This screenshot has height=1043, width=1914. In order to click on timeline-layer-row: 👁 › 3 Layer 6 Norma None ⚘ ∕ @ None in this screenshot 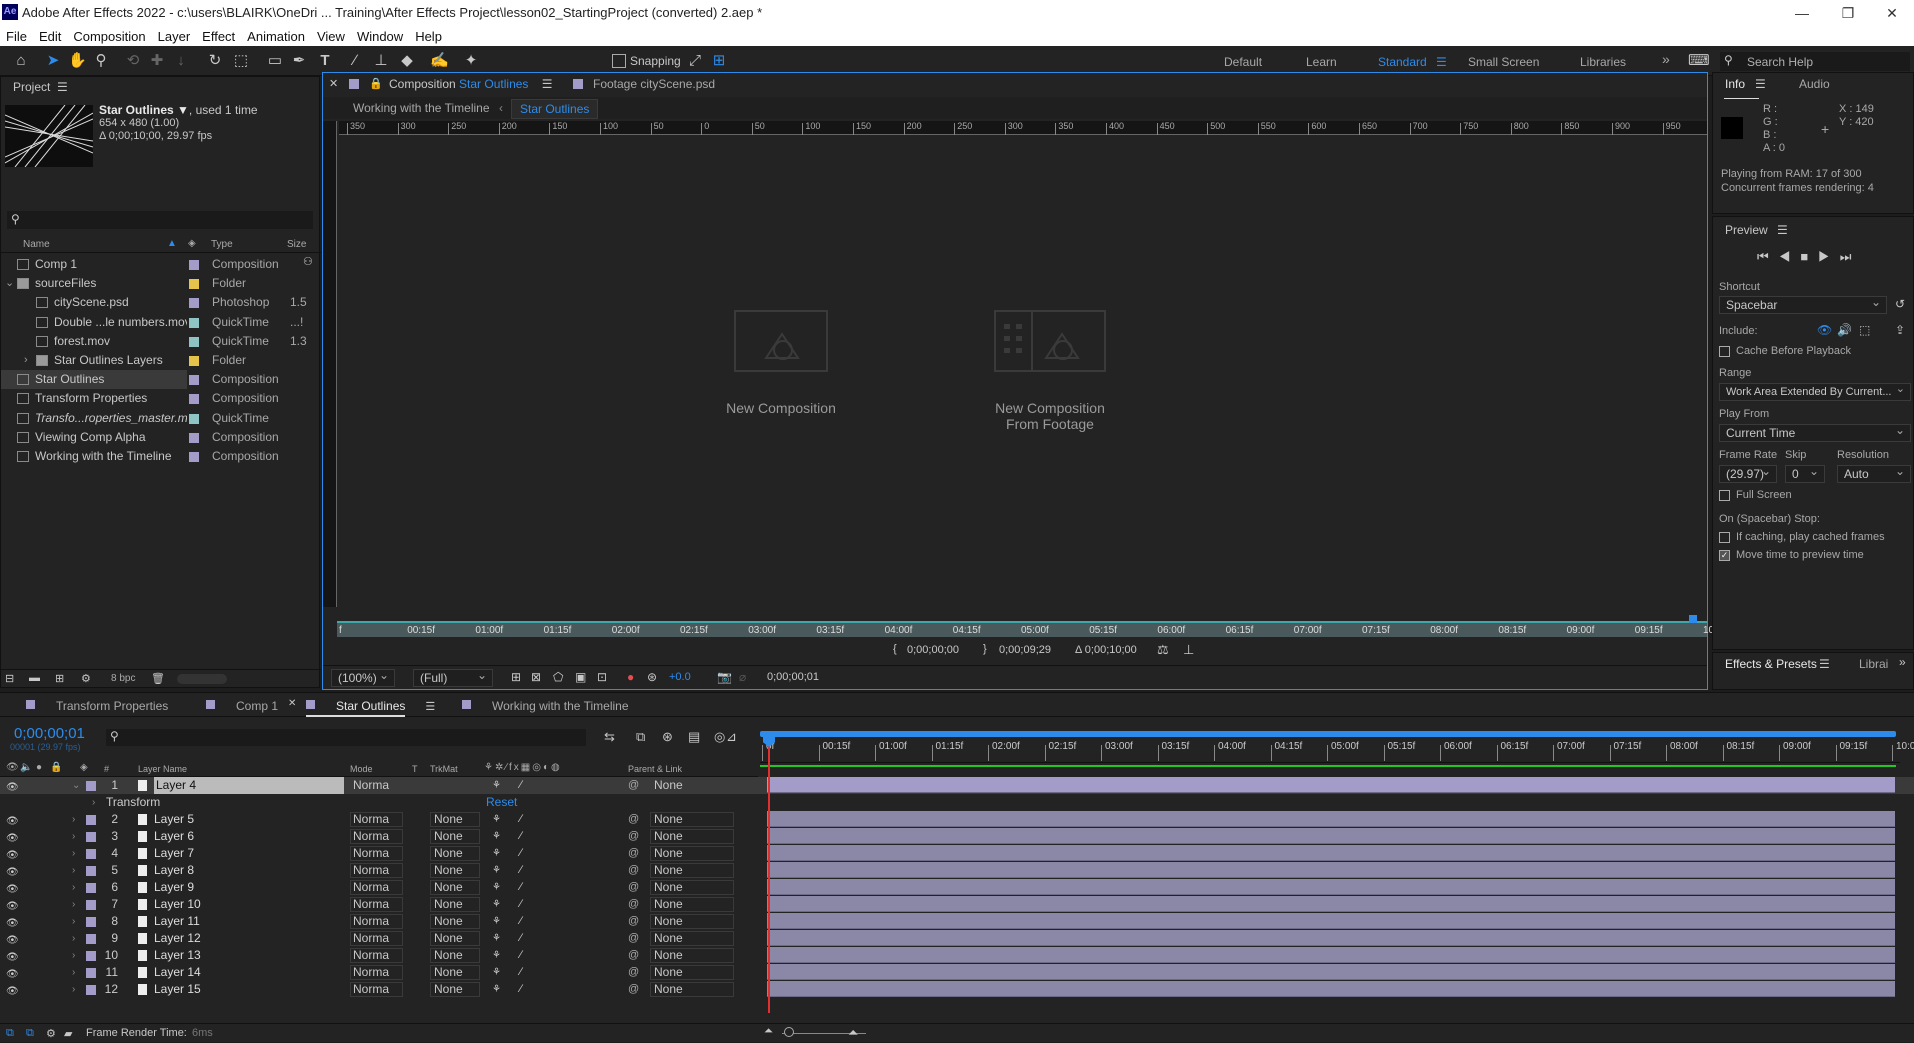, I will do `click(957, 836)`.